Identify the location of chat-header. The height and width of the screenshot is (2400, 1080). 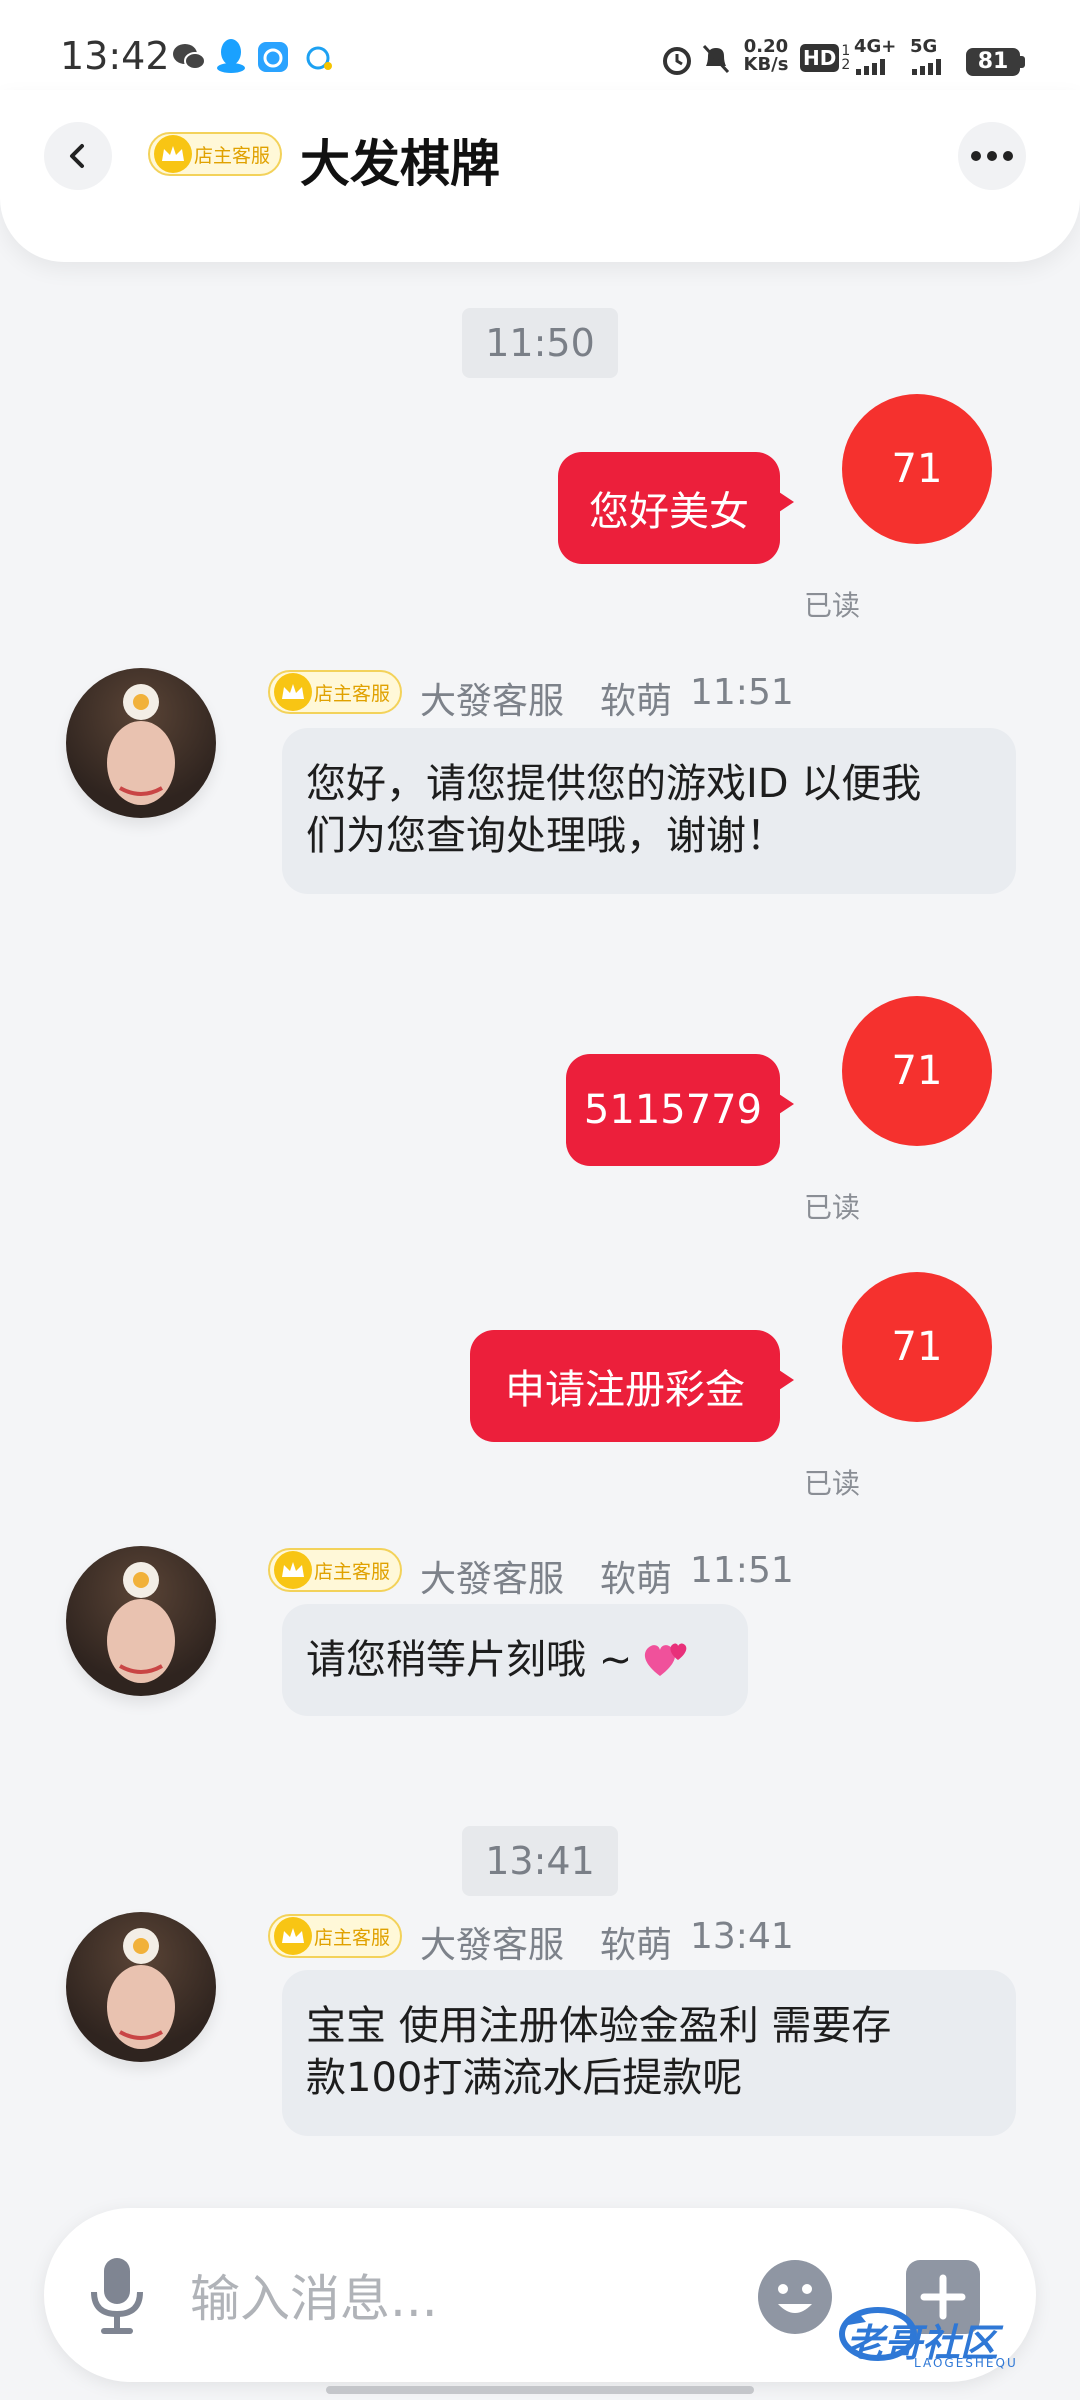
(540, 176).